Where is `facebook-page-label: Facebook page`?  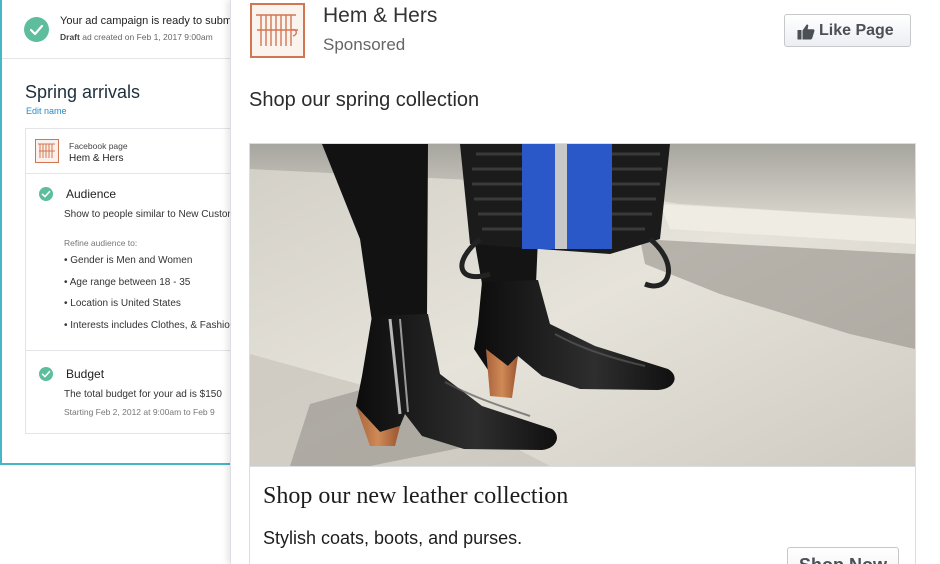
facebook-page-label: Facebook page is located at coordinates (98, 146).